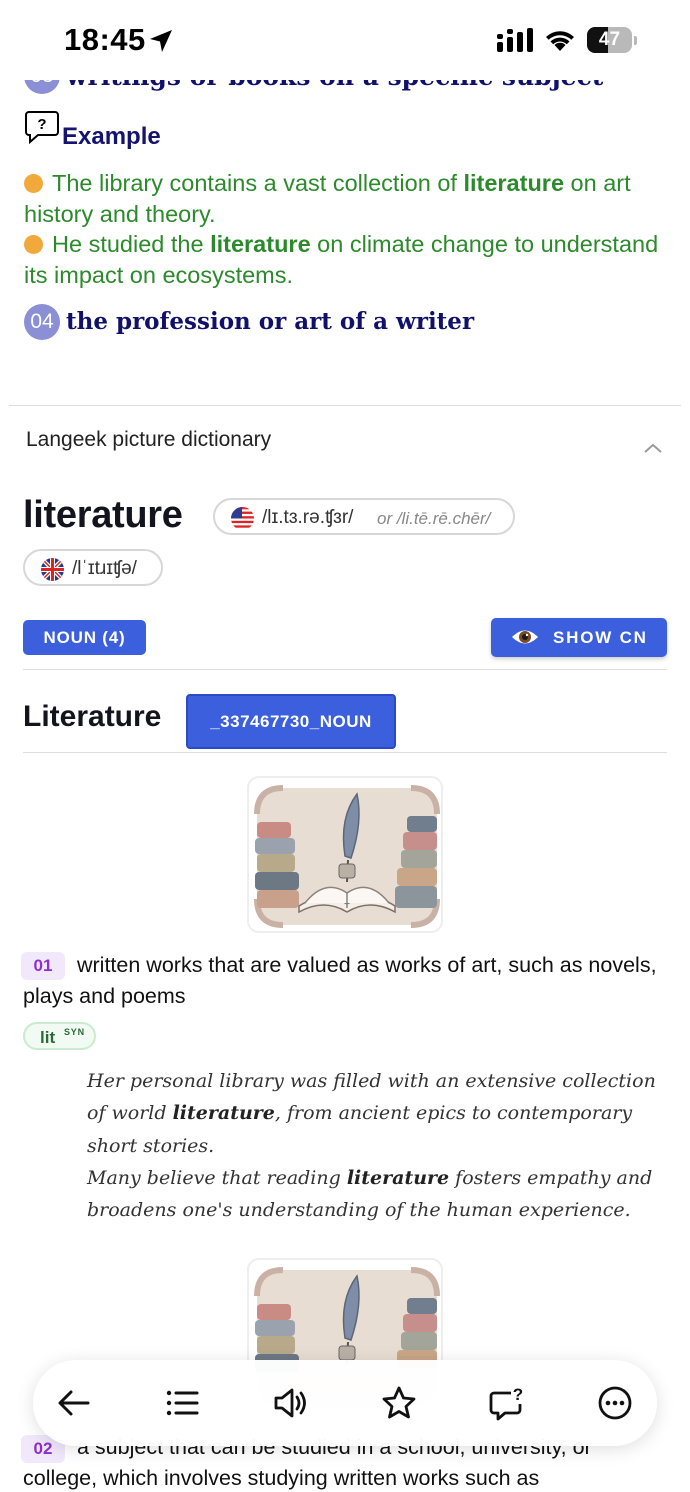 The image size is (690, 1492). Describe the element at coordinates (105, 39) in the screenshot. I see `status-time: 18:45` at that location.